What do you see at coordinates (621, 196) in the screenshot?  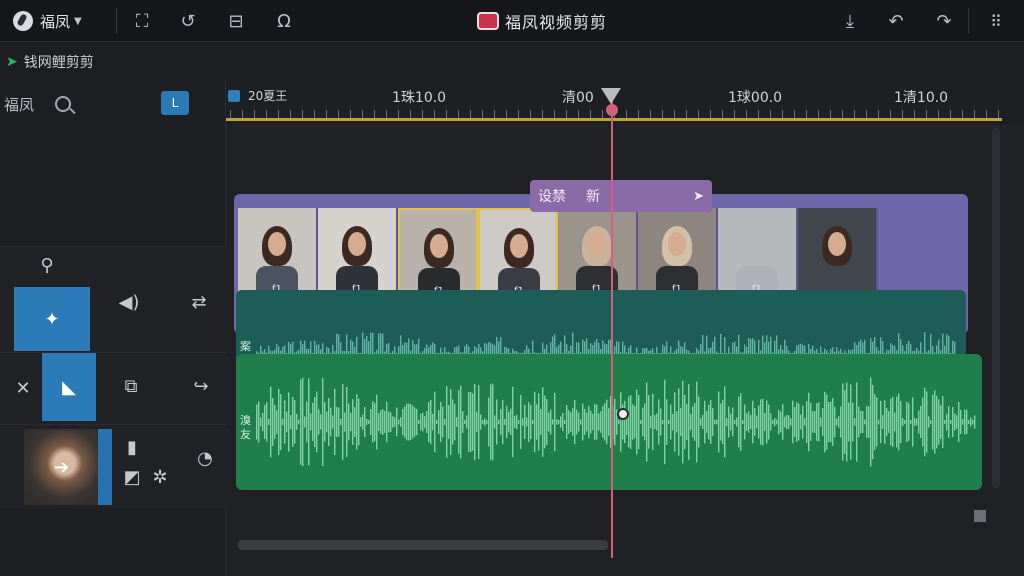 I see `clip-title-bar: 设禁 新 ➤` at bounding box center [621, 196].